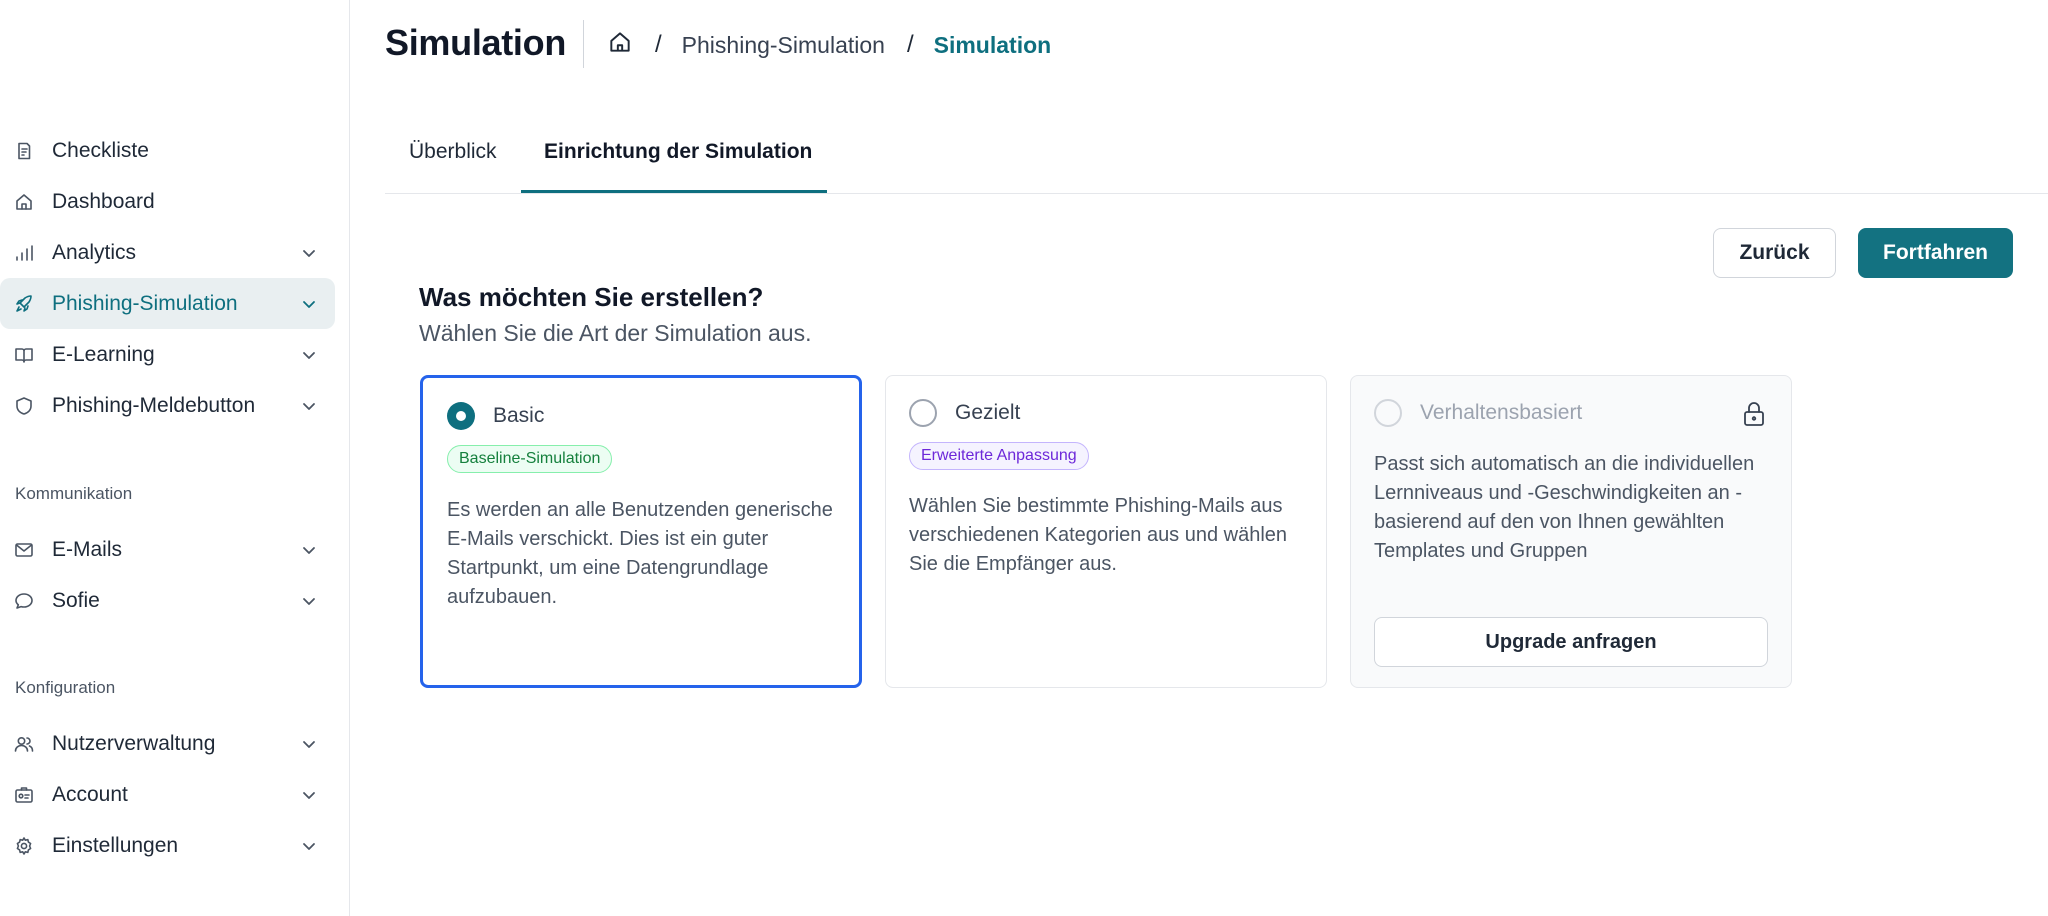 The image size is (2048, 916). I want to click on option-badge: Erweiterte Anpassung, so click(999, 456).